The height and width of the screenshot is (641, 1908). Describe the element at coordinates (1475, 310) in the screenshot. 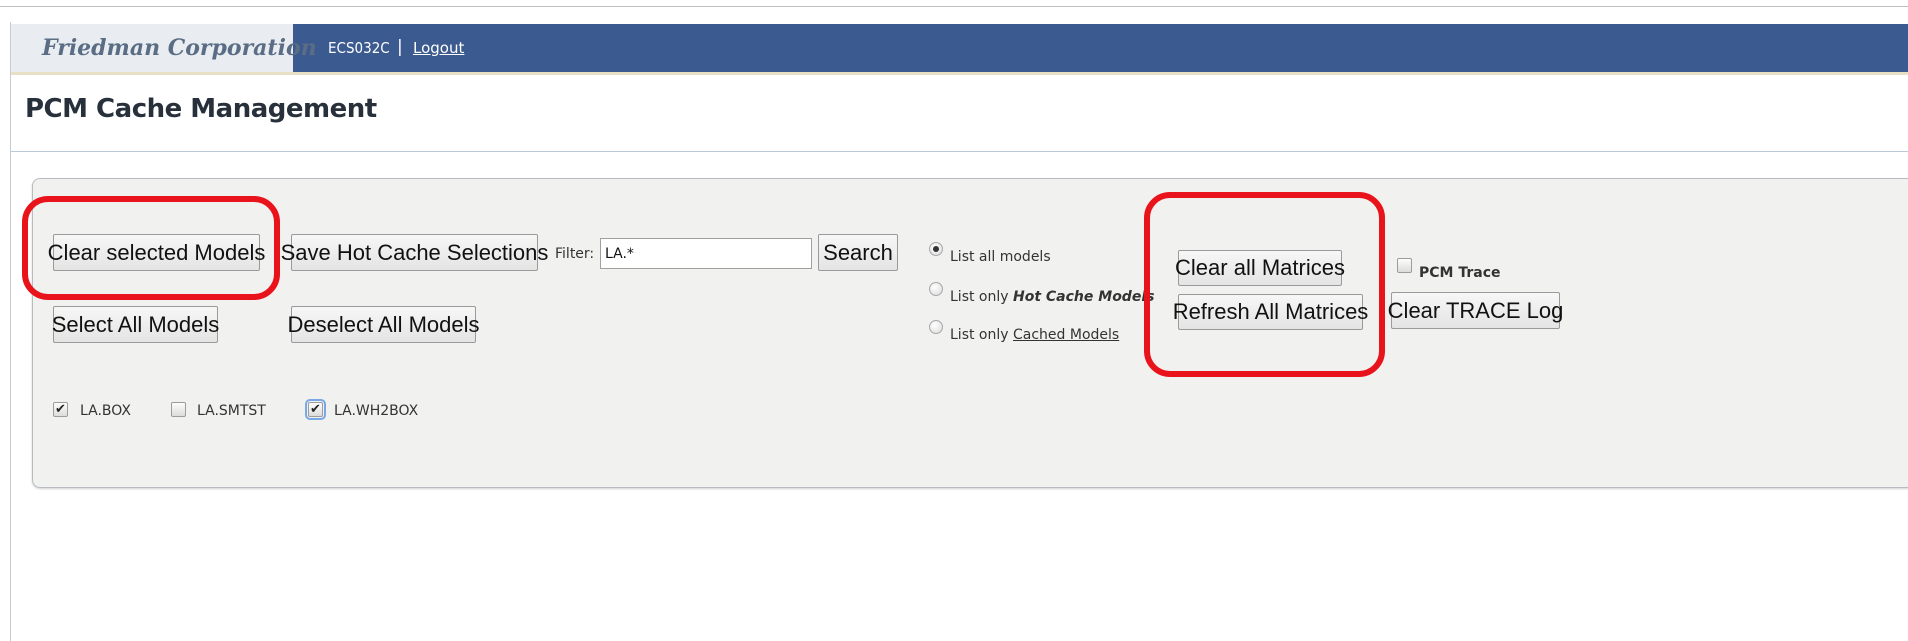

I see `clear-trace-log-button: Clear TRACE Log` at that location.